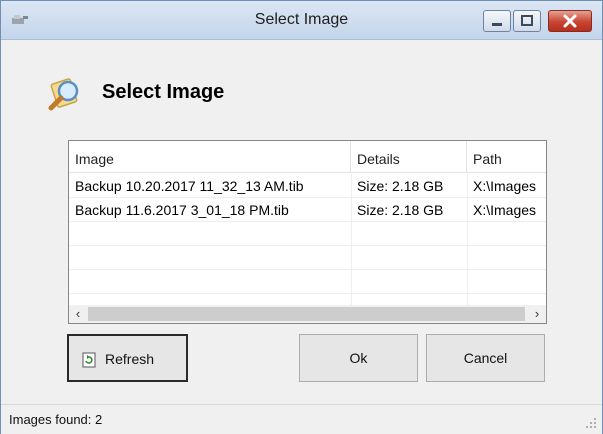 This screenshot has width=603, height=434. Describe the element at coordinates (301, 419) in the screenshot. I see `status-bar: Images found: 2` at that location.